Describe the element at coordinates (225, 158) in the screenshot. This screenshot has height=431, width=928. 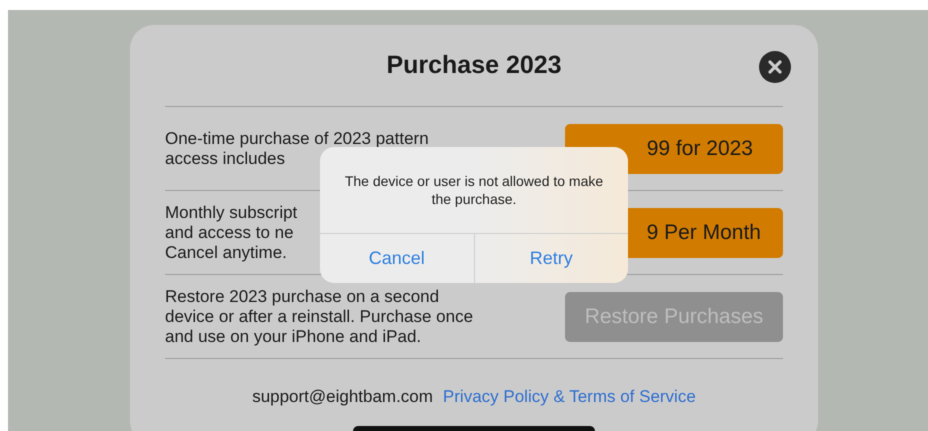
I see `description-line: access includes` at that location.